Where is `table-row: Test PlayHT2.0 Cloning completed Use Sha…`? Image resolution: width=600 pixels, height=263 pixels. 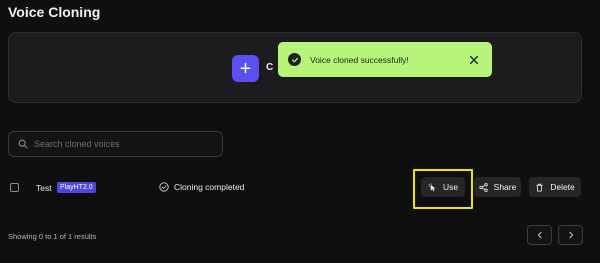
table-row: Test PlayHT2.0 Cloning completed Use Sha… is located at coordinates (300, 188).